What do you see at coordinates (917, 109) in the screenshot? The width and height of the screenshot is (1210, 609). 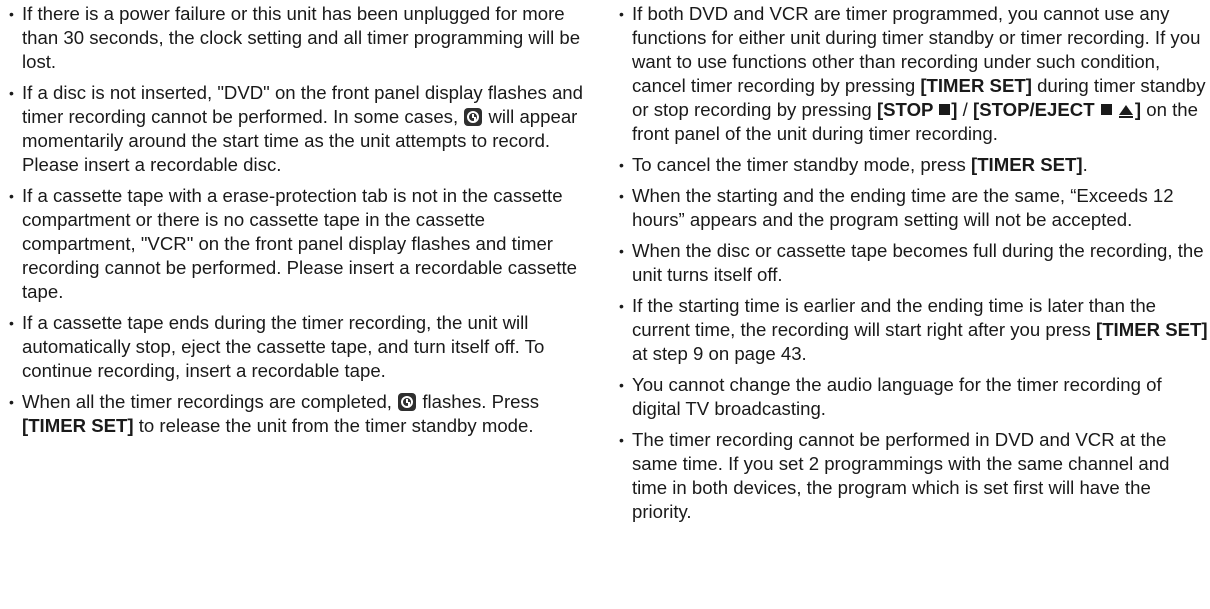 I see `stop-button-label: [STOP ]` at bounding box center [917, 109].